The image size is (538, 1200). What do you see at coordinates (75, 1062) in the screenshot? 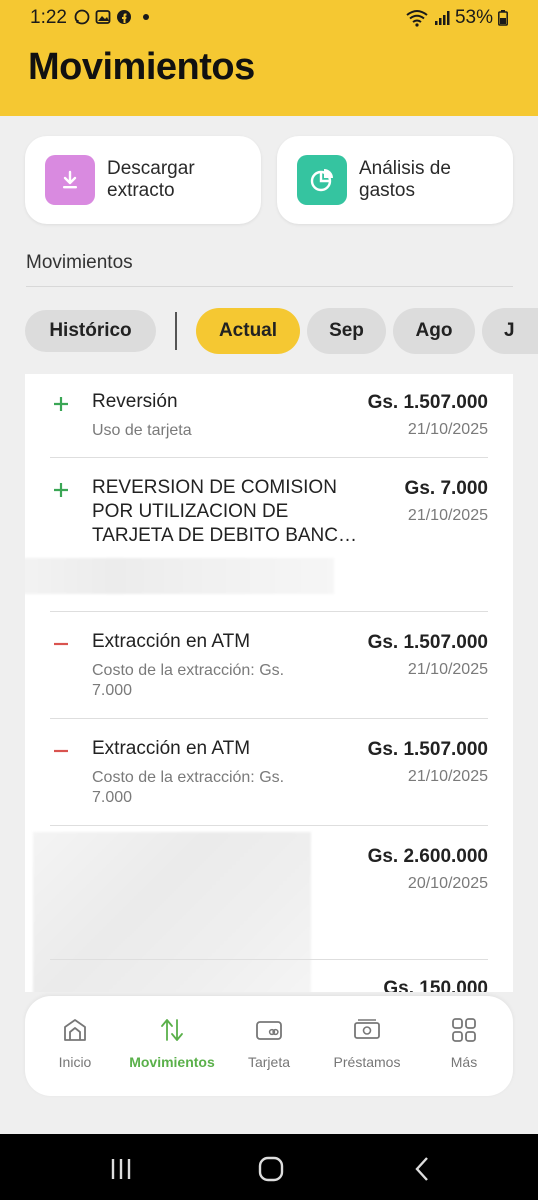
I see `nav-label: Inicio` at bounding box center [75, 1062].